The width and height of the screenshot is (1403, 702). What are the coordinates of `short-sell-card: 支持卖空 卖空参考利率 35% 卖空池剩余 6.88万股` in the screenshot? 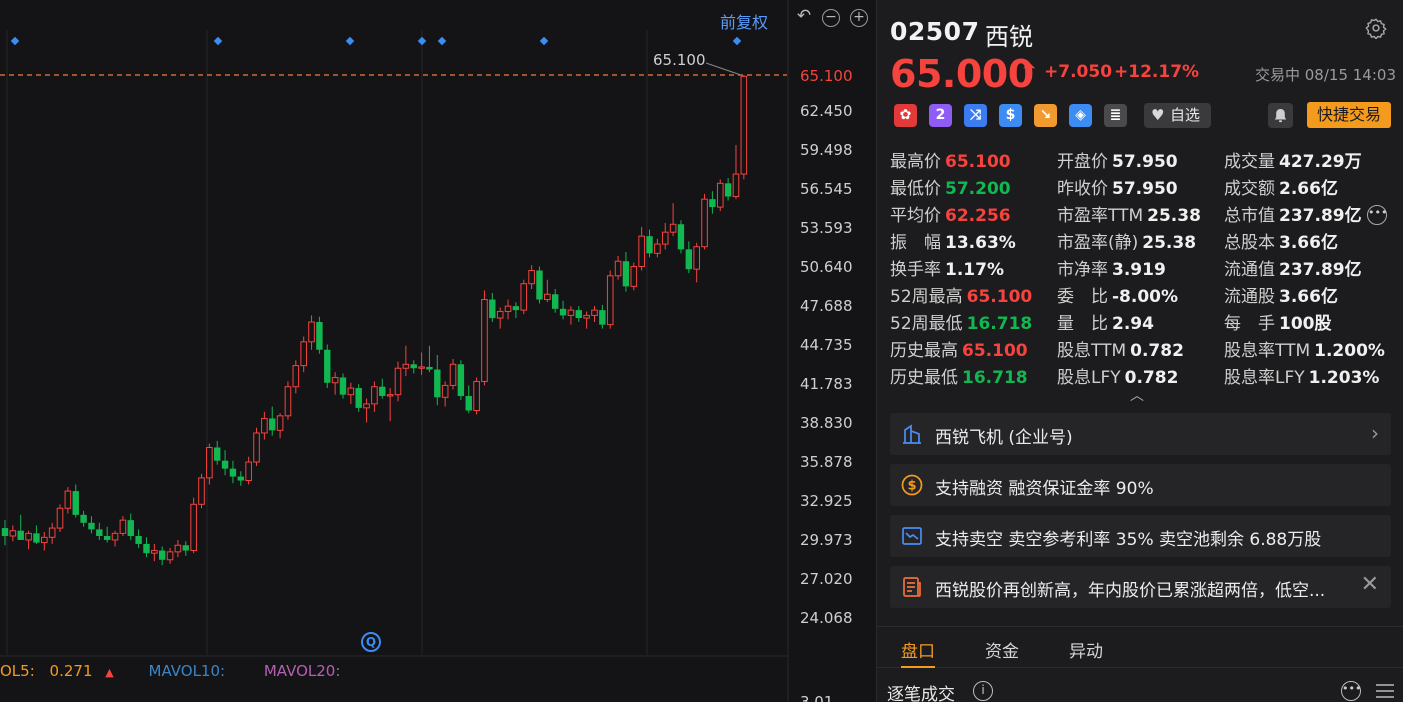 It's located at (1140, 536).